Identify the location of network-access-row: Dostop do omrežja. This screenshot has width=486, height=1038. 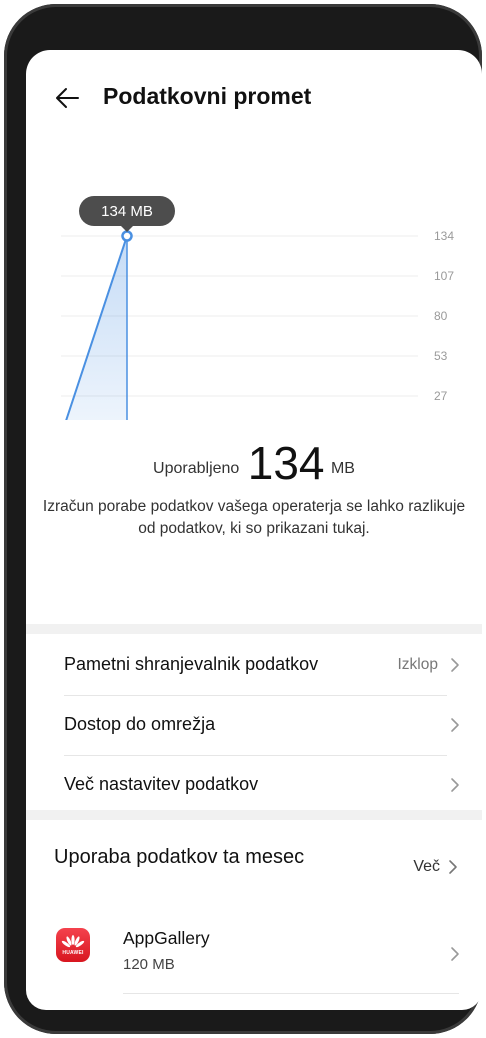
(254, 725).